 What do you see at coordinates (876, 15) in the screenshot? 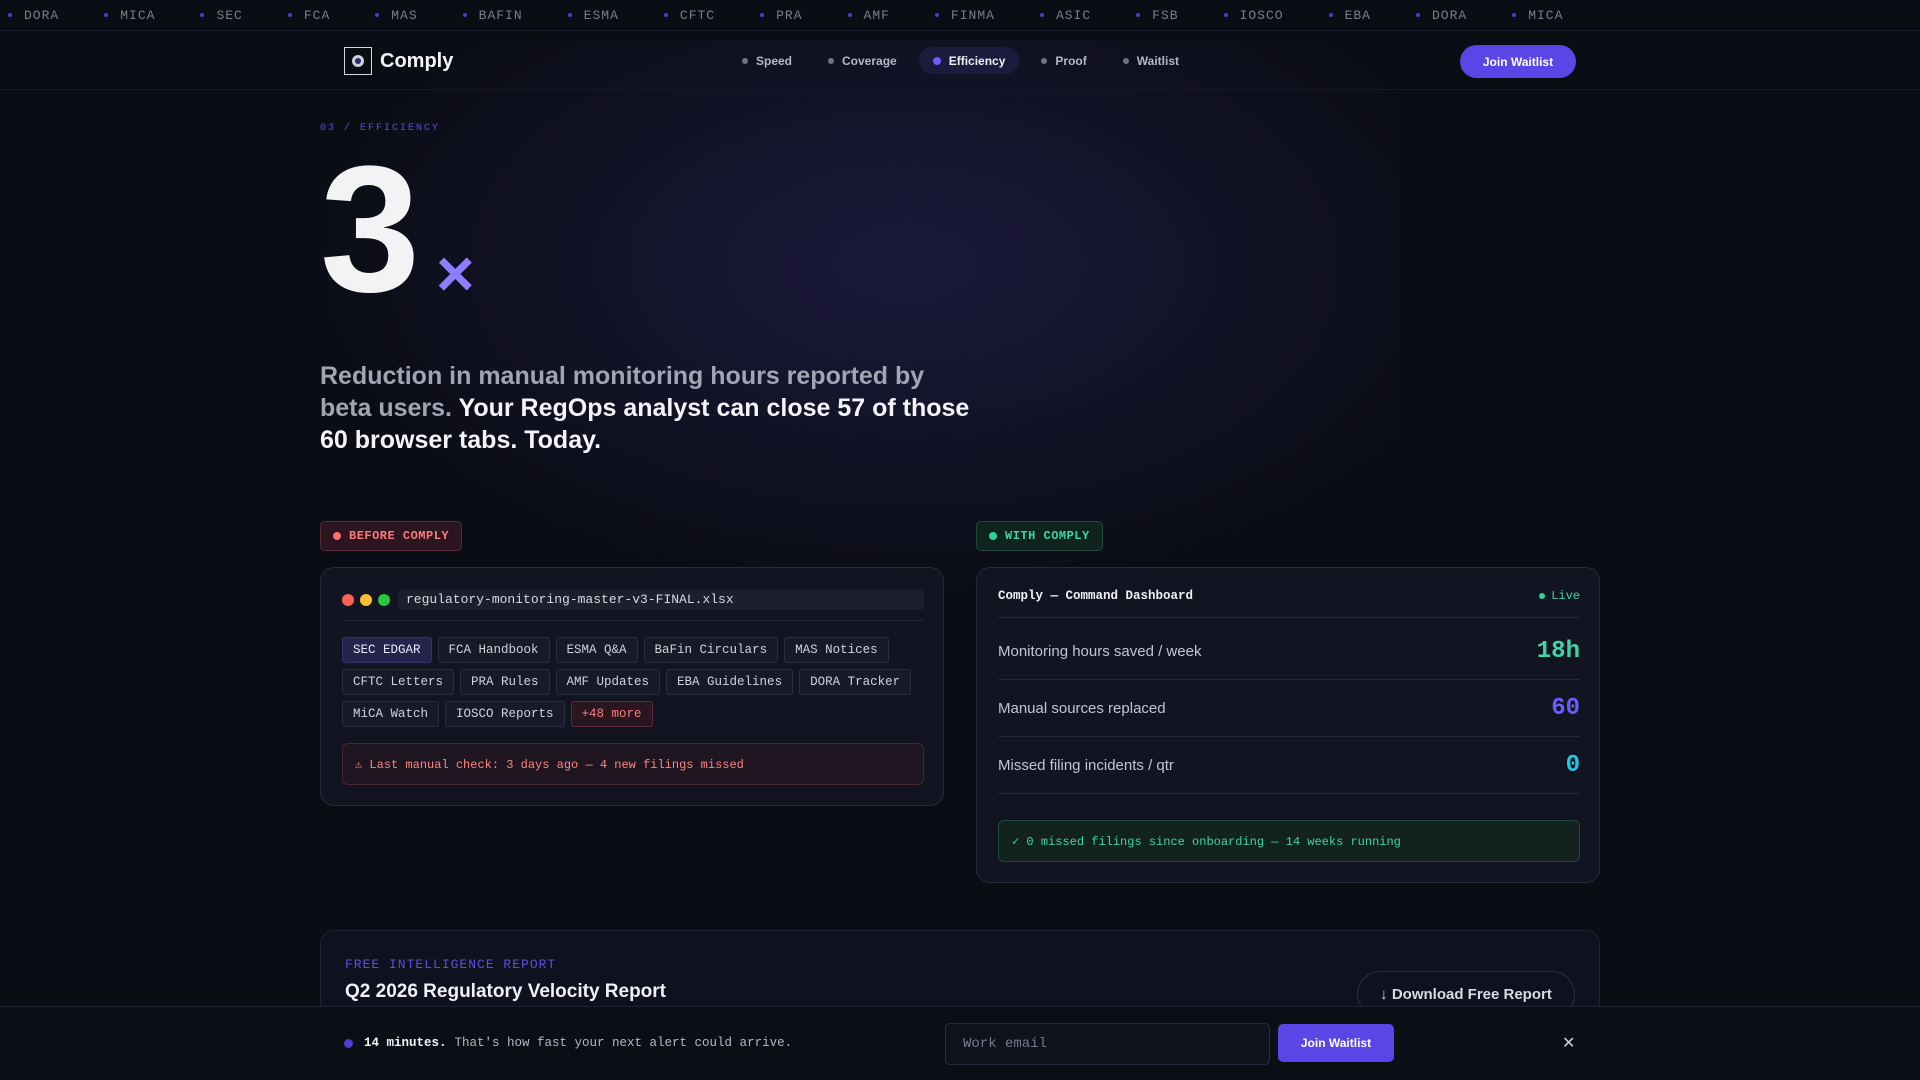
I see `ticker-label: AMF` at bounding box center [876, 15].